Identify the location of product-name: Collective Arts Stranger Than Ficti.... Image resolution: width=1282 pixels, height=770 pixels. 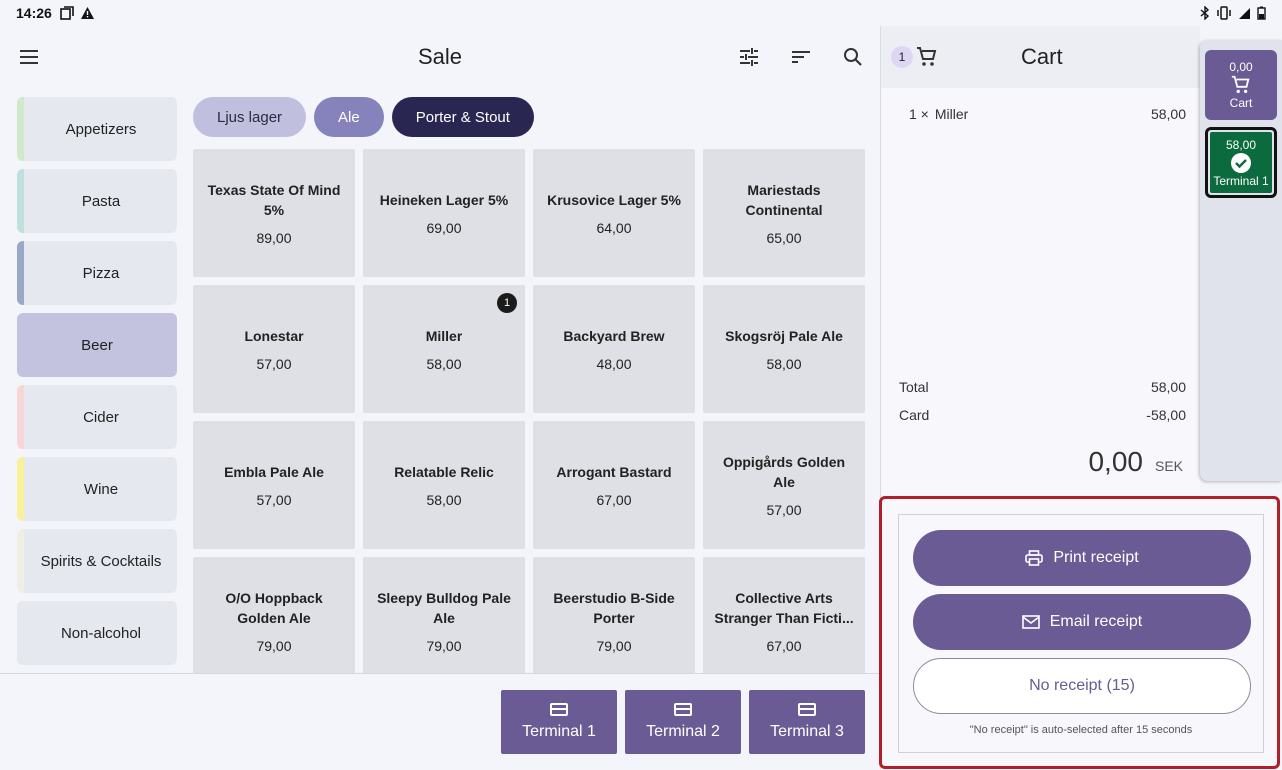
(784, 608).